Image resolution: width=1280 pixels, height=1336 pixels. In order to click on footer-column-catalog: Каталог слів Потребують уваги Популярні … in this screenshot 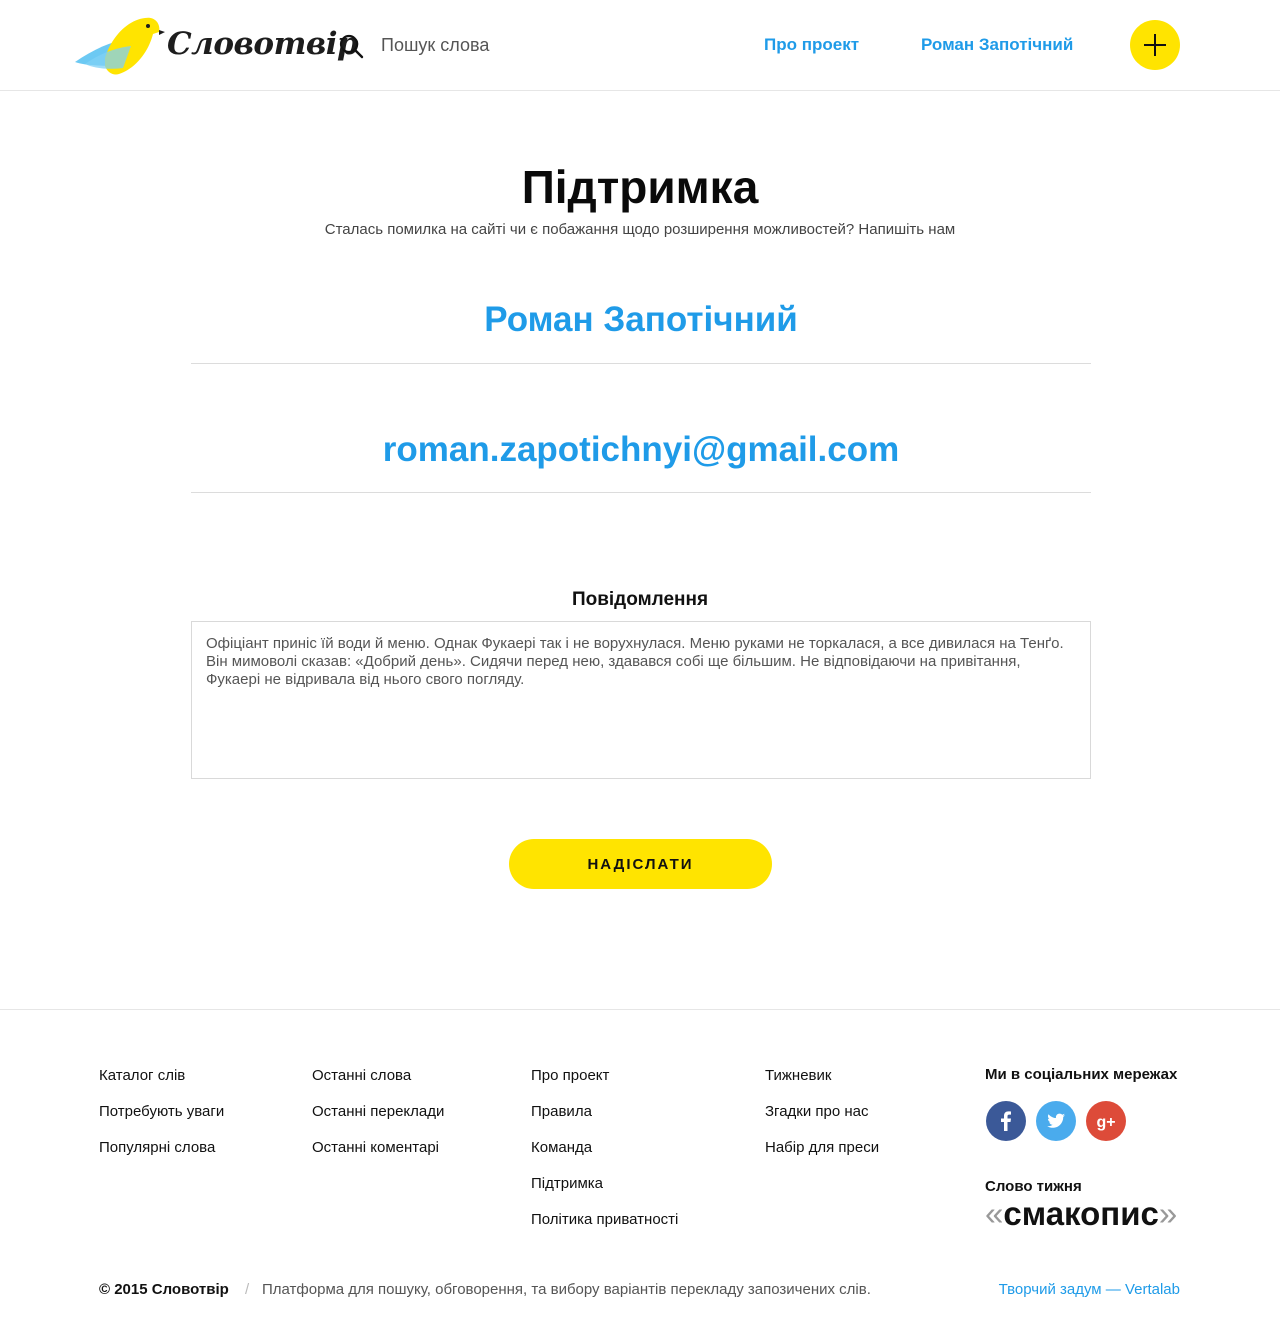, I will do `click(161, 1120)`.